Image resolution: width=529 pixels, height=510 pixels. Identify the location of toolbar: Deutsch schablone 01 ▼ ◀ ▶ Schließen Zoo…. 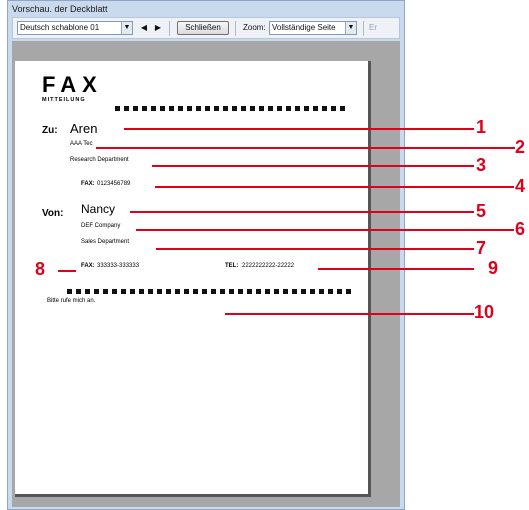
(206, 28).